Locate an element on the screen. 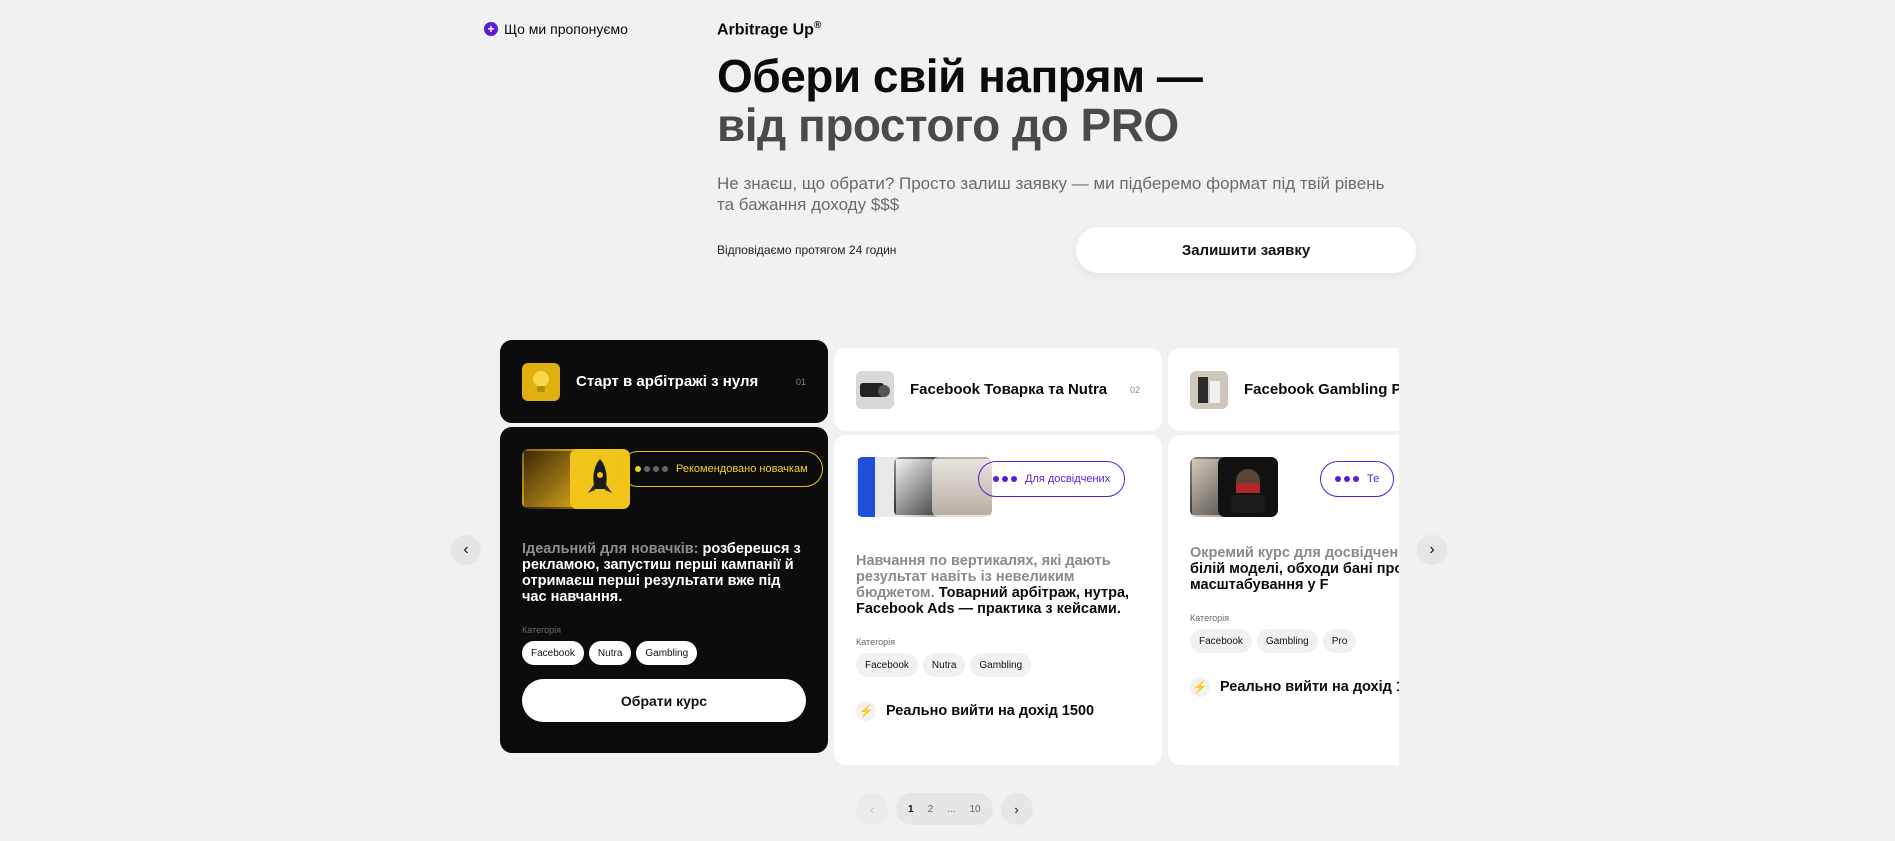 The height and width of the screenshot is (841, 1895). page-title-line-2: від простого до PRO is located at coordinates (948, 125).